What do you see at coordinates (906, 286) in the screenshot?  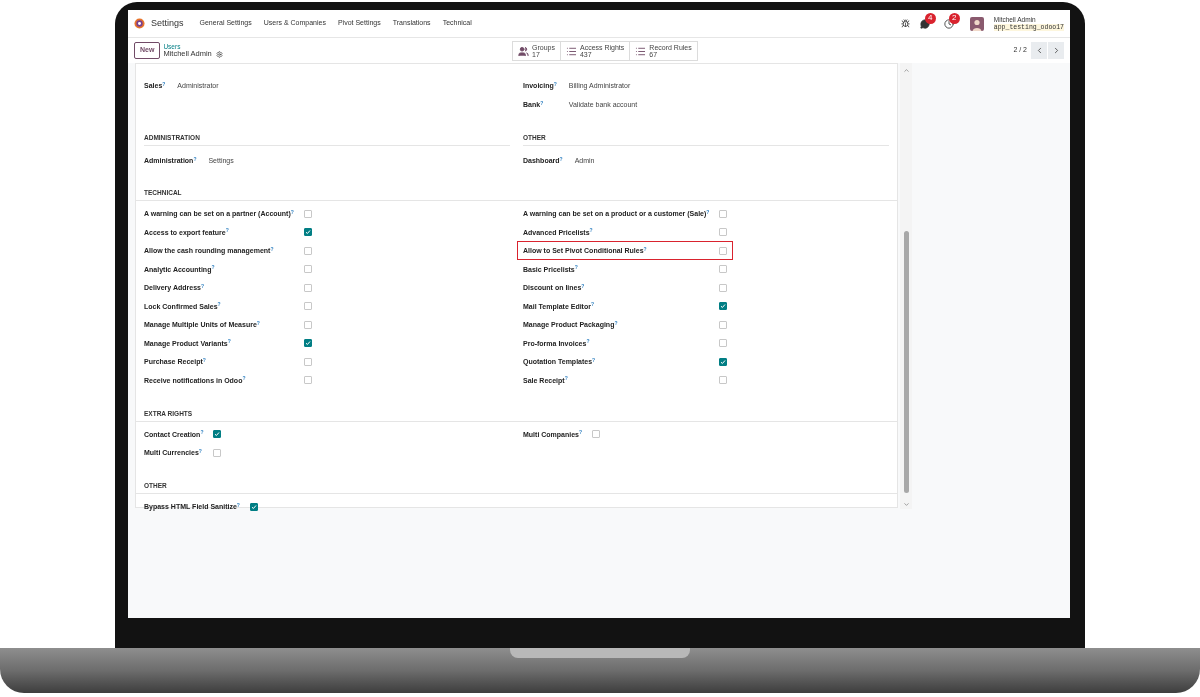 I see `scrollbar` at bounding box center [906, 286].